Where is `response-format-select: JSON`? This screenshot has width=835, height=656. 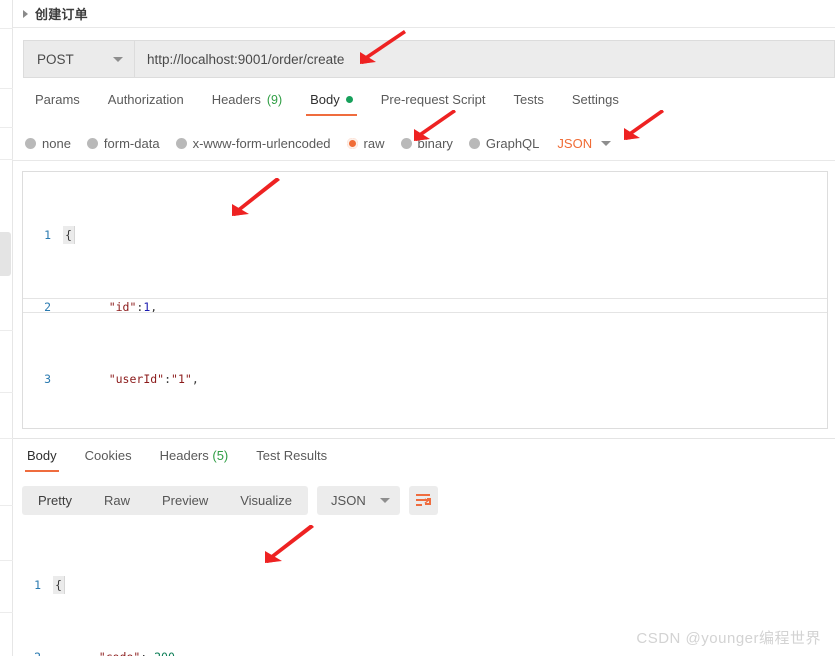 response-format-select: JSON is located at coordinates (358, 500).